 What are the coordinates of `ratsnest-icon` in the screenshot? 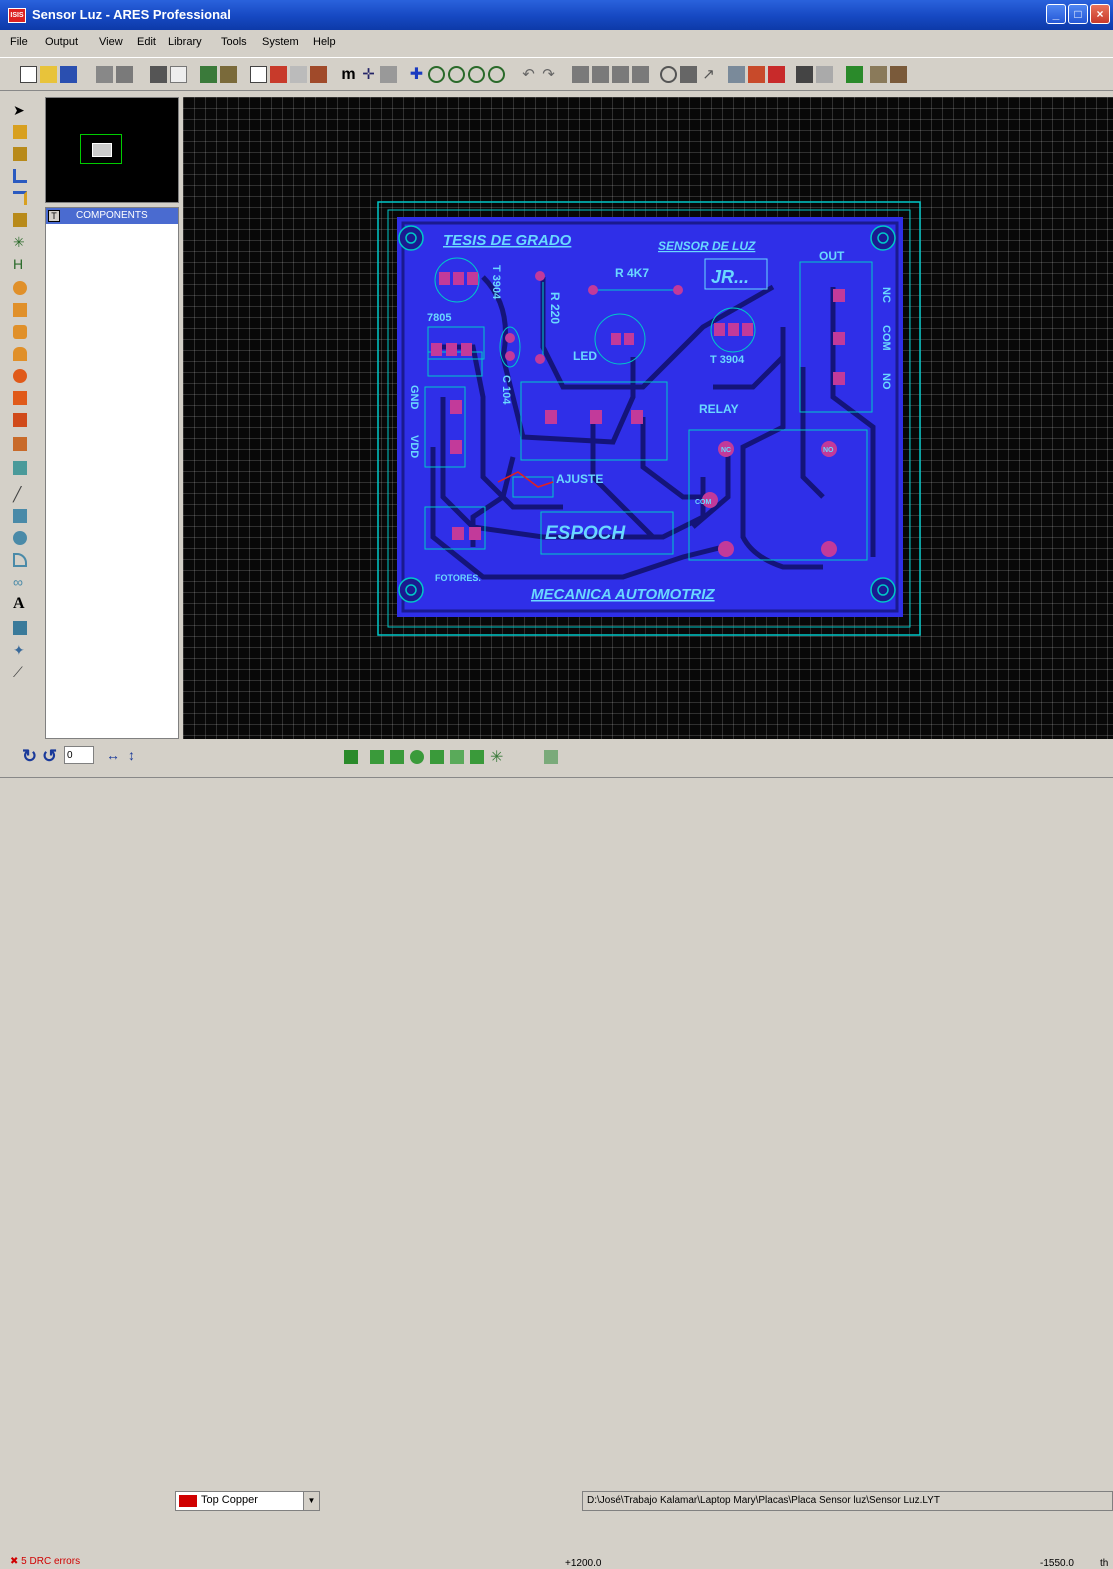 It's located at (854, 74).